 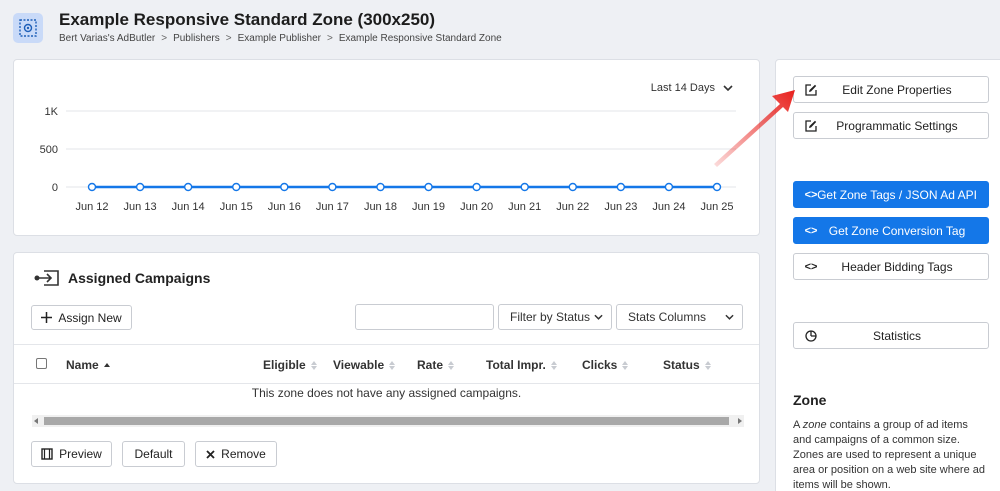 I want to click on edit-zone-properties-label: Edit Zone Properties, so click(x=897, y=89).